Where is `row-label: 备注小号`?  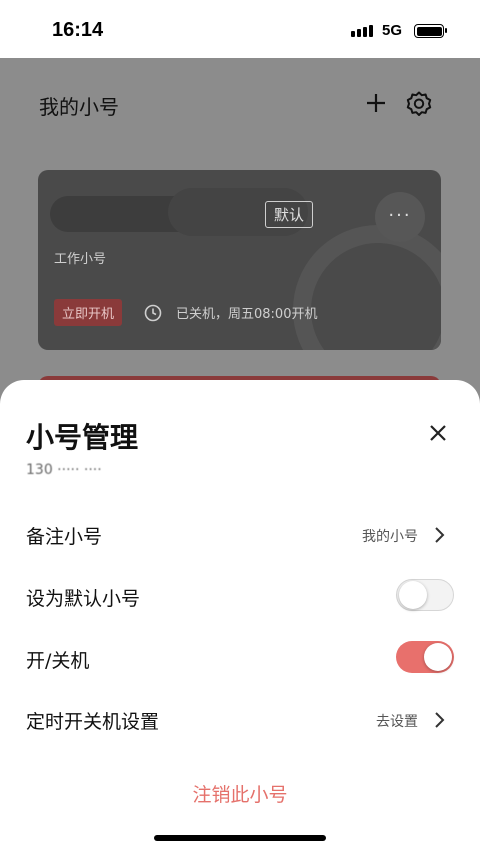 row-label: 备注小号 is located at coordinates (64, 537).